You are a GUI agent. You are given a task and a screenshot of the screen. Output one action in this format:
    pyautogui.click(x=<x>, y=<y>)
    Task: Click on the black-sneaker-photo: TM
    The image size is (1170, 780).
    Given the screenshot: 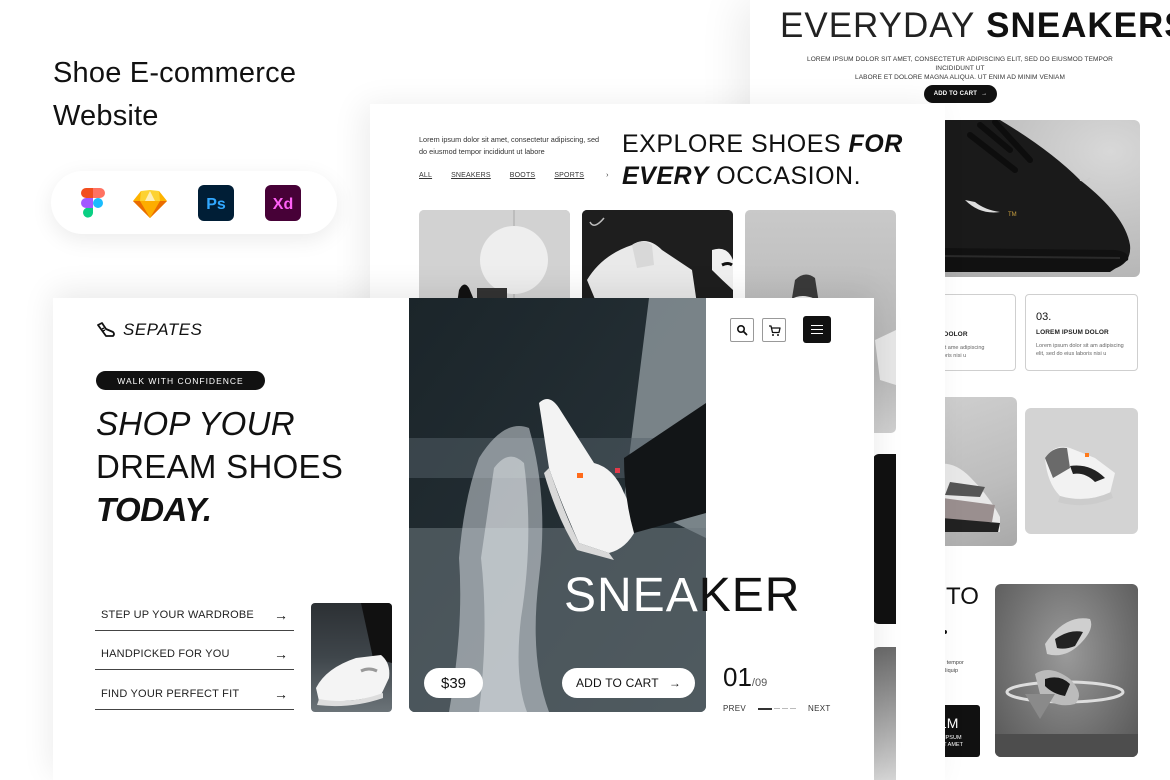 What is the action you would take?
    pyautogui.click(x=1040, y=198)
    